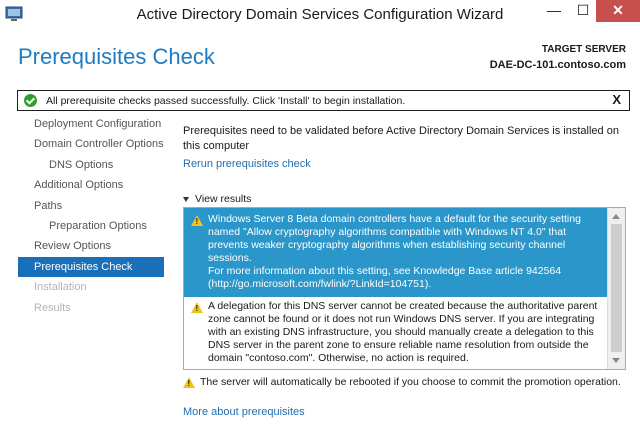 This screenshot has width=640, height=429. Describe the element at coordinates (616, 216) in the screenshot. I see `scroll-up-icon` at that location.